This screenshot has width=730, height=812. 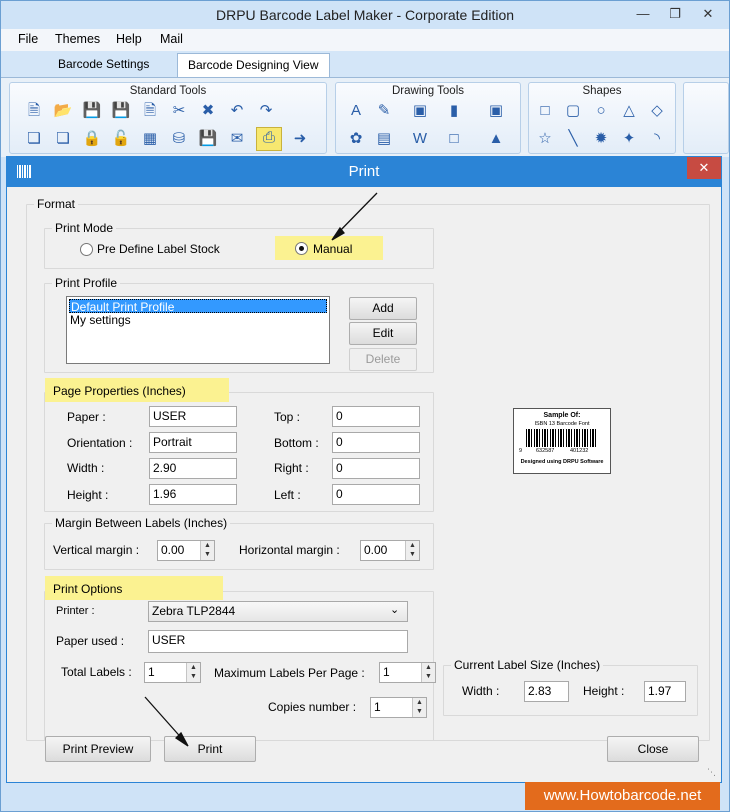 What do you see at coordinates (198, 306) in the screenshot?
I see `list-item: Default Print Profile` at bounding box center [198, 306].